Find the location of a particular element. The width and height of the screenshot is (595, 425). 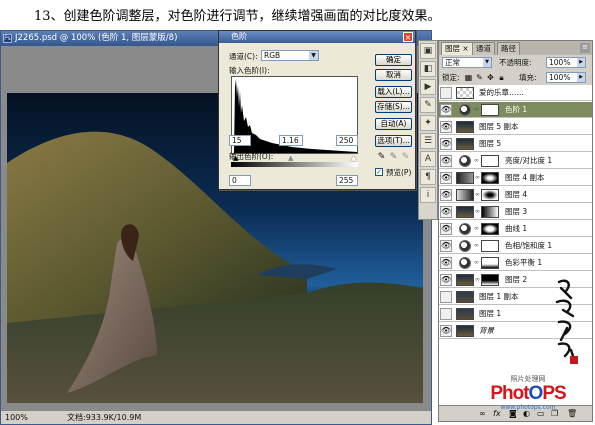

channel-select: RGB ▼ is located at coordinates (290, 55).